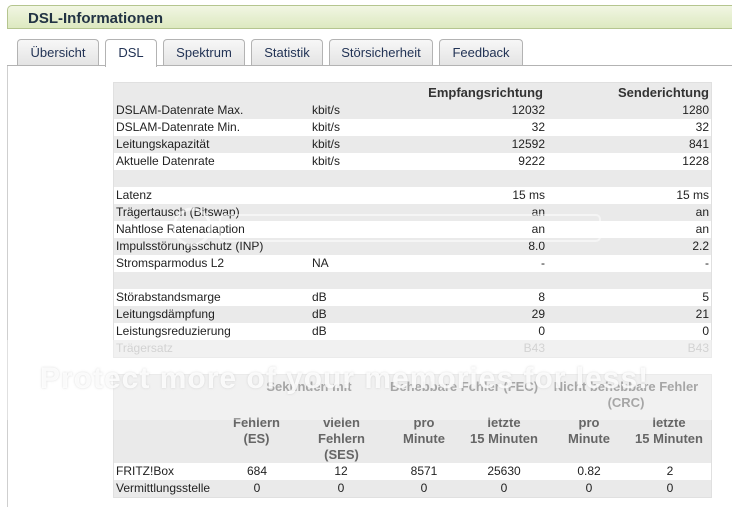 The height and width of the screenshot is (507, 732). Describe the element at coordinates (705, 331) in the screenshot. I see `cell-sende: 0` at that location.